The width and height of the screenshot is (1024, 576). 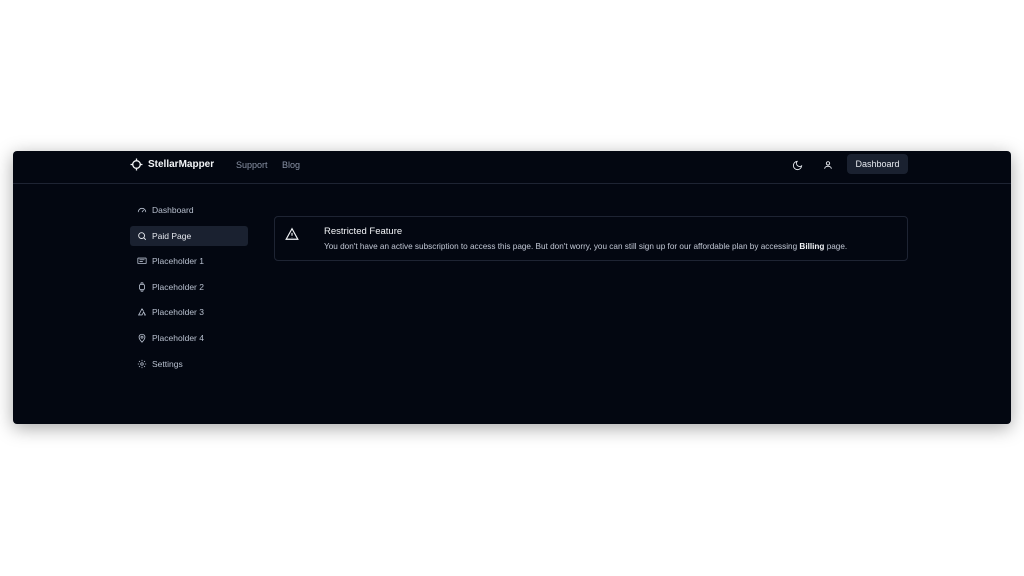 I want to click on sidebar-item-settings: Settings, so click(x=189, y=364).